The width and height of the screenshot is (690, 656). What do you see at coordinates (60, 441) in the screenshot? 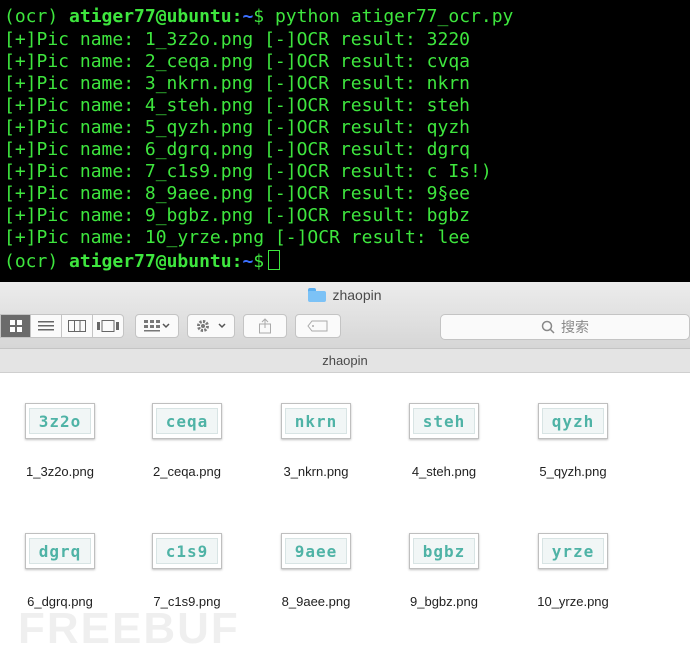
I see `file-item: 3z2o 1_3z2o.png` at bounding box center [60, 441].